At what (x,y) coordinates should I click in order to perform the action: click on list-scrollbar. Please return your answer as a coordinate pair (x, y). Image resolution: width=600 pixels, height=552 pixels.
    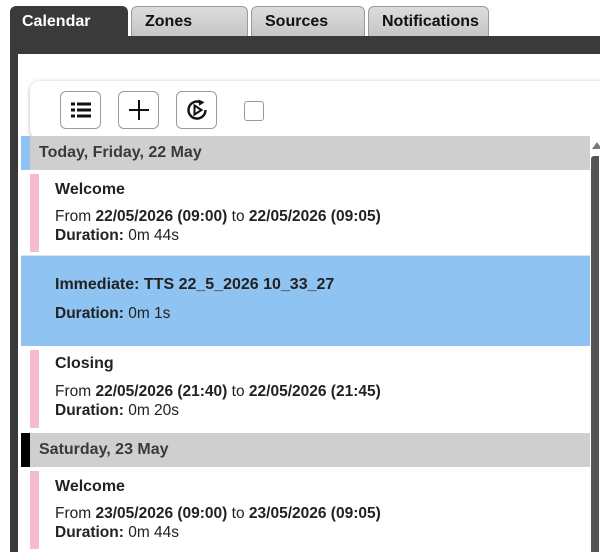
    Looking at the image, I should click on (595, 344).